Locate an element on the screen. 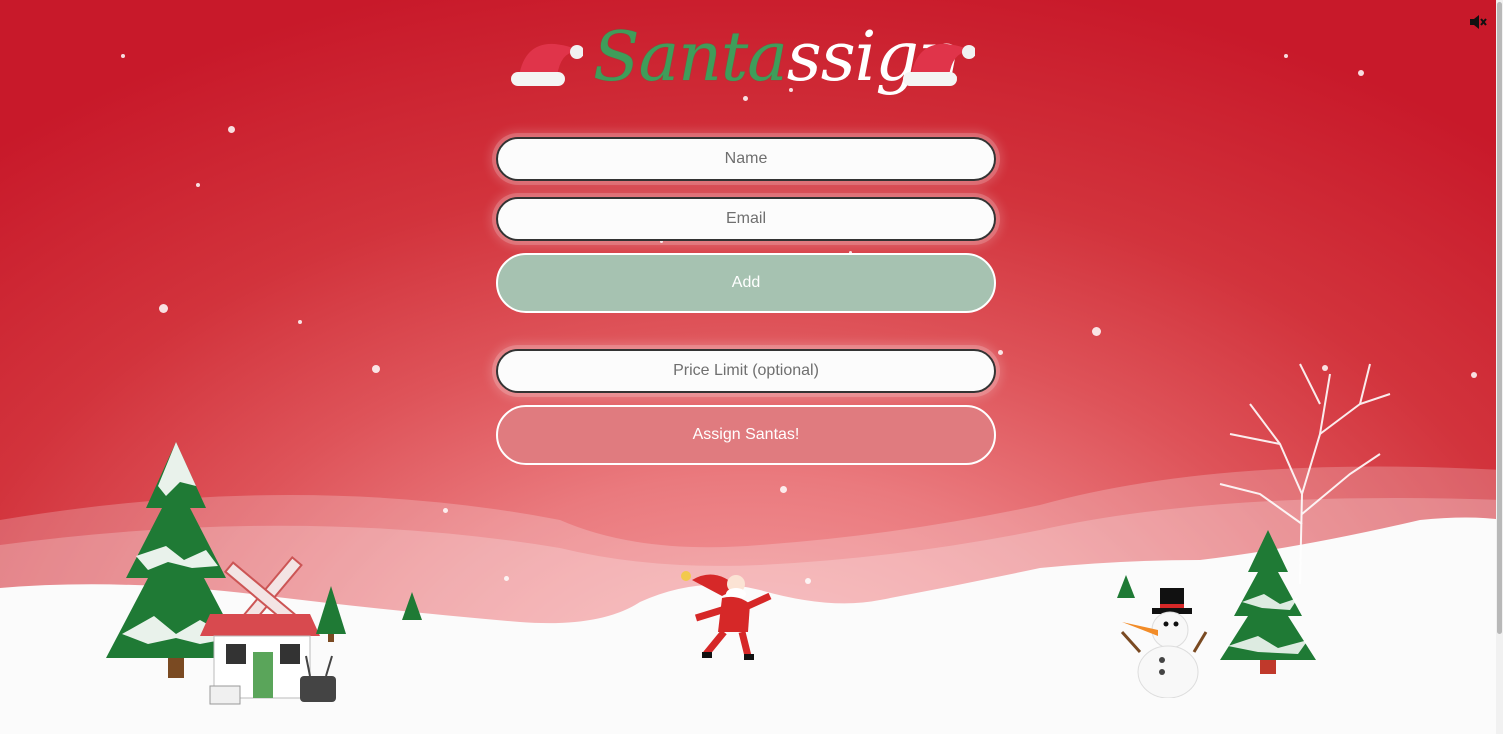  app-header: Santassign is located at coordinates (745, 60).